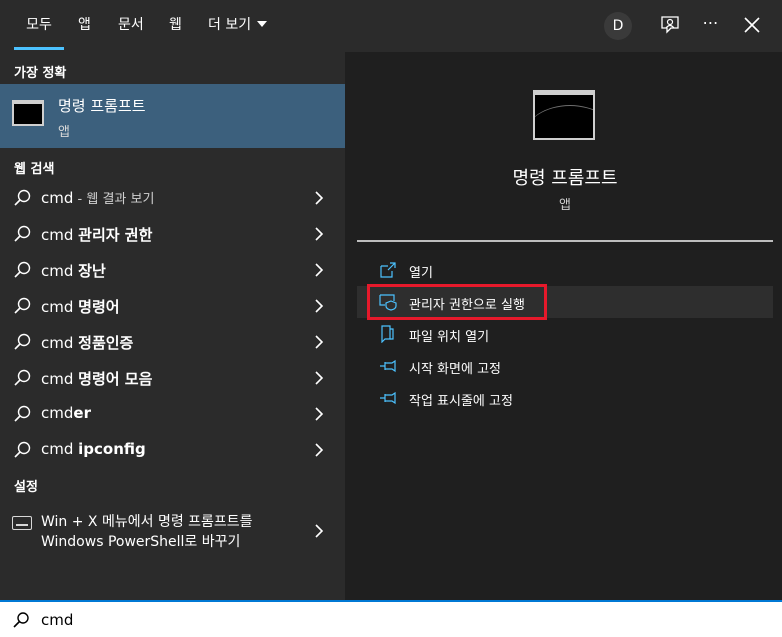  Describe the element at coordinates (115, 235) in the screenshot. I see `web-result-suffix: 관리자 권한` at that location.